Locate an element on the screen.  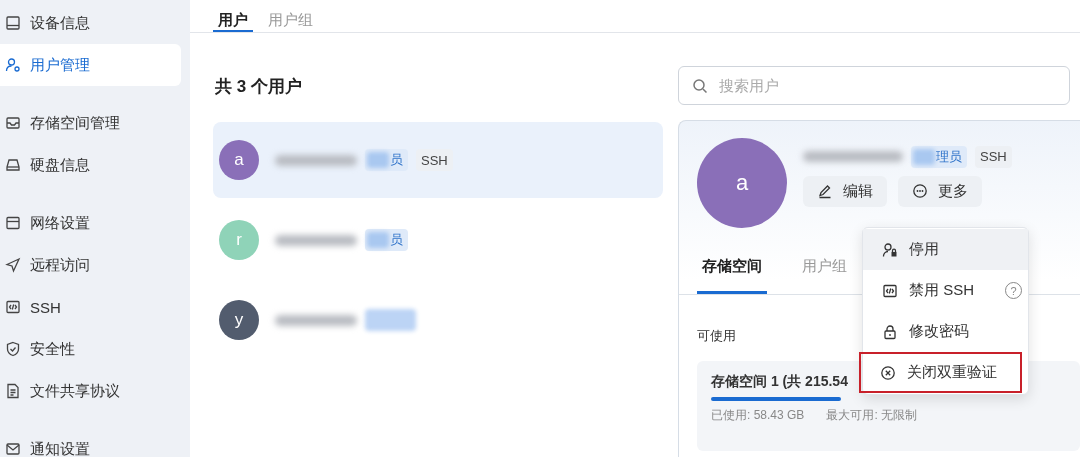
max-label: 最大可用: 无限制 is located at coordinates (872, 415).